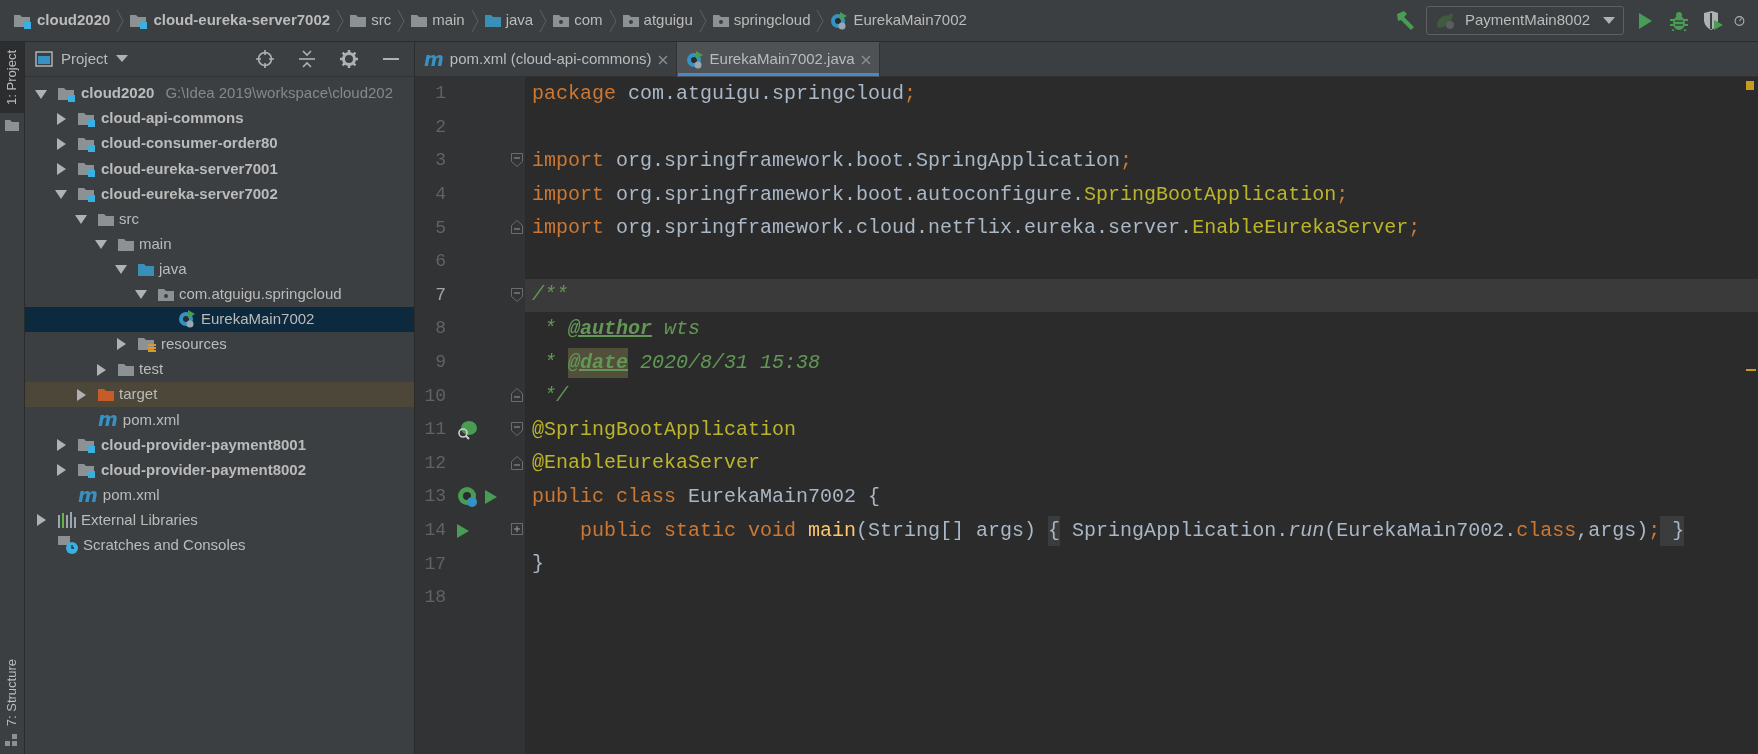 The image size is (1758, 754). What do you see at coordinates (772, 20) in the screenshot?
I see `breadcrumb-item: springcloud` at bounding box center [772, 20].